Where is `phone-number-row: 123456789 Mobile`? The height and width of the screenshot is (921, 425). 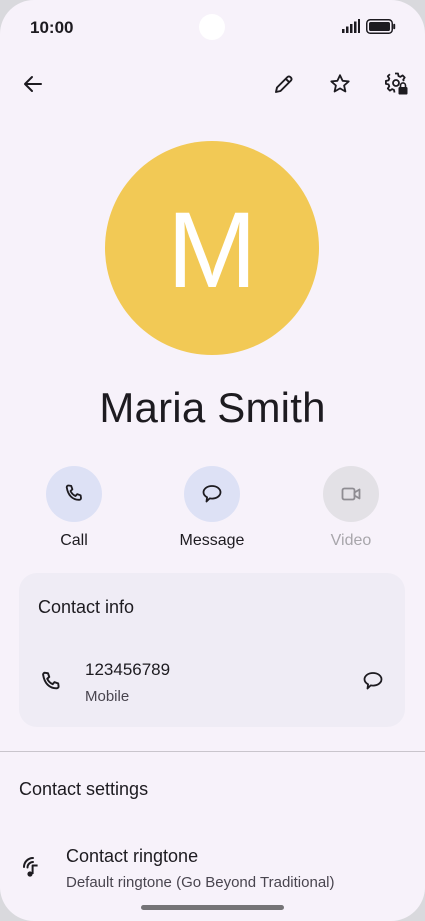 phone-number-row: 123456789 Mobile is located at coordinates (212, 681).